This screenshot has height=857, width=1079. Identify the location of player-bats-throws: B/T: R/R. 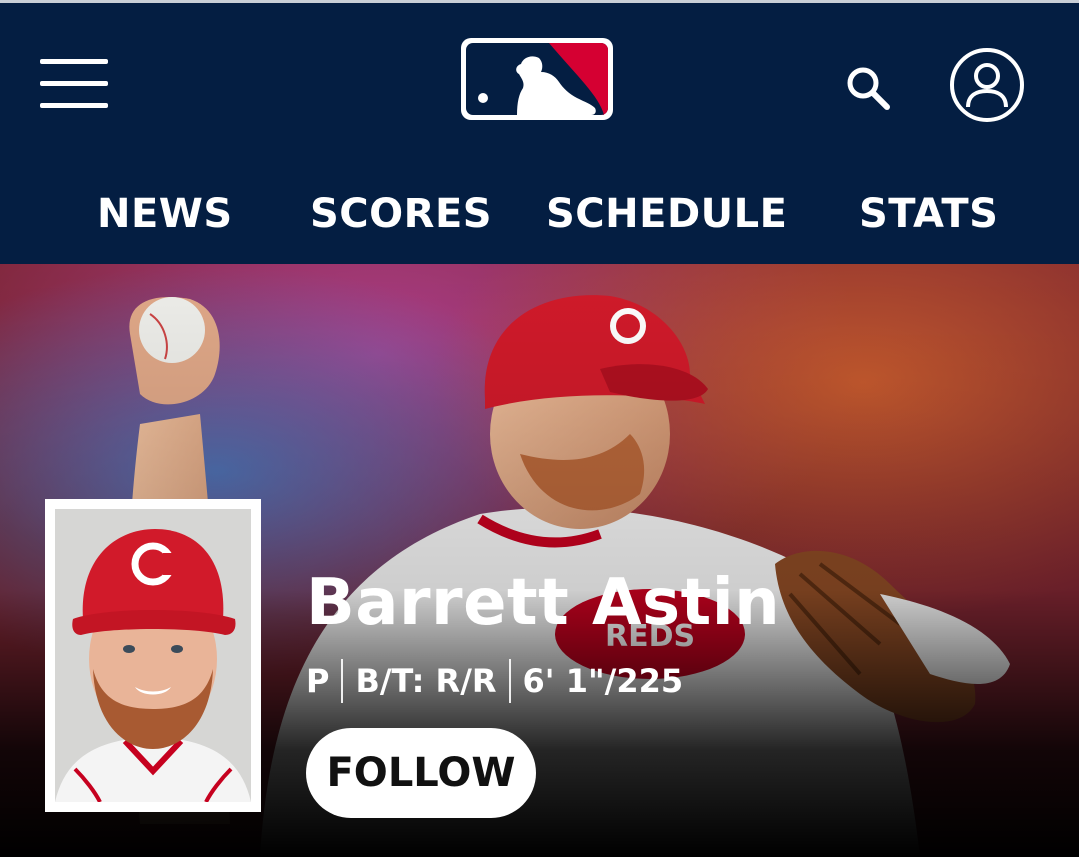
(426, 681).